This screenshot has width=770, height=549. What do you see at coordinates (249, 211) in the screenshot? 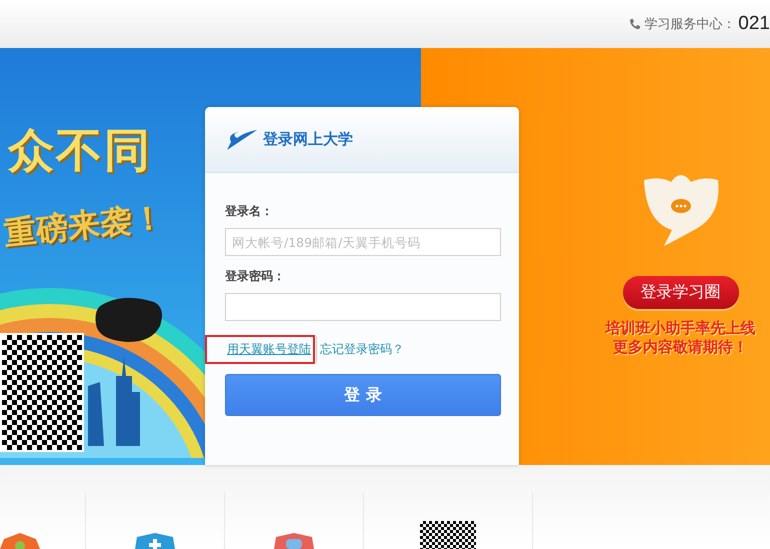
I see `username-label: 登录名：` at bounding box center [249, 211].